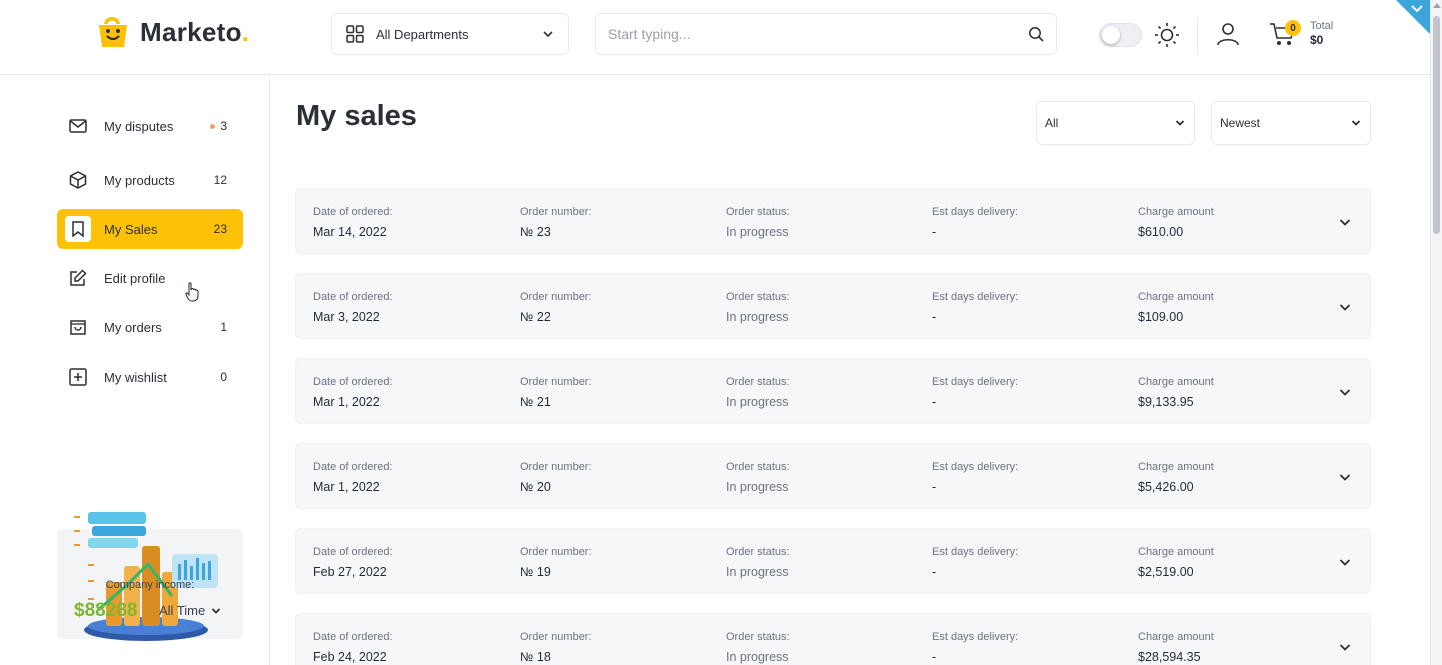  What do you see at coordinates (192, 292) in the screenshot?
I see `hand-cursor-icon` at bounding box center [192, 292].